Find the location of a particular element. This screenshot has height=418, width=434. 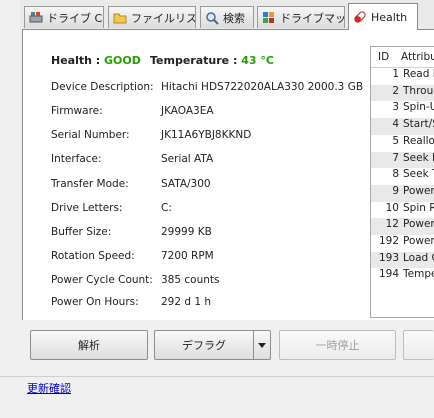

drive-icon is located at coordinates (36, 18).